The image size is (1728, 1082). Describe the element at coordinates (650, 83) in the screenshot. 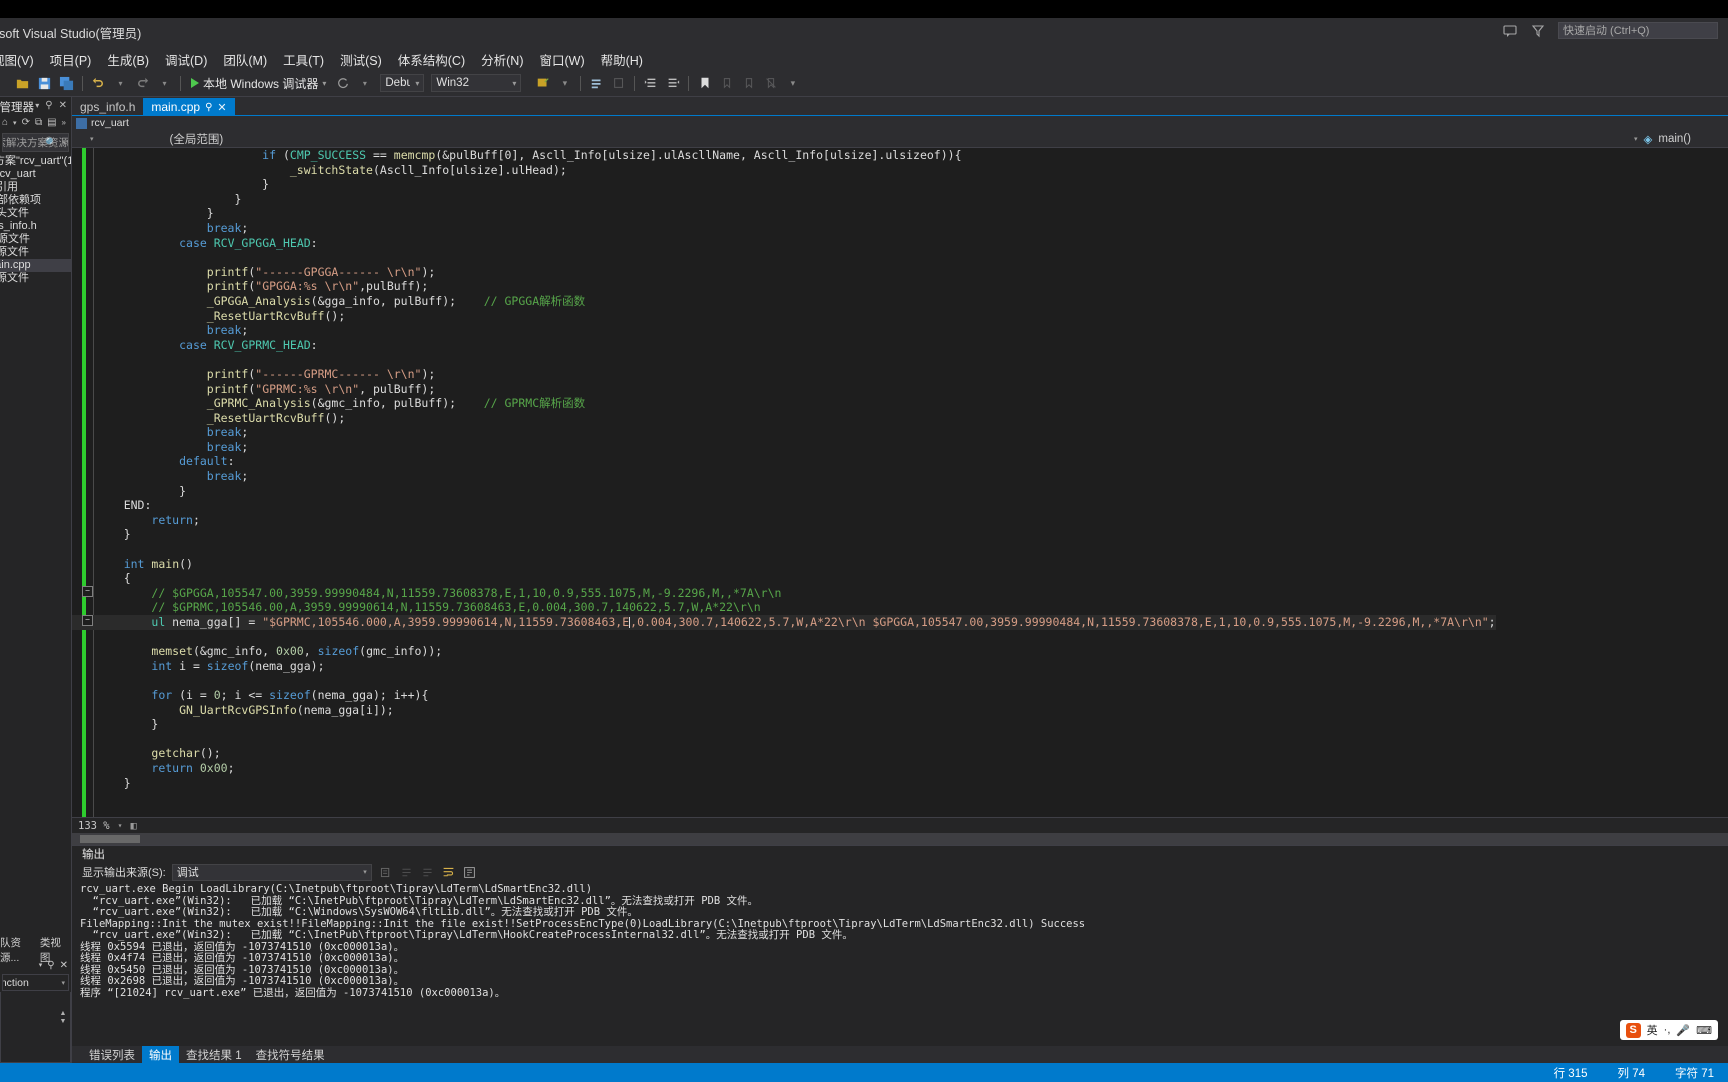

I see `indent-icon` at that location.